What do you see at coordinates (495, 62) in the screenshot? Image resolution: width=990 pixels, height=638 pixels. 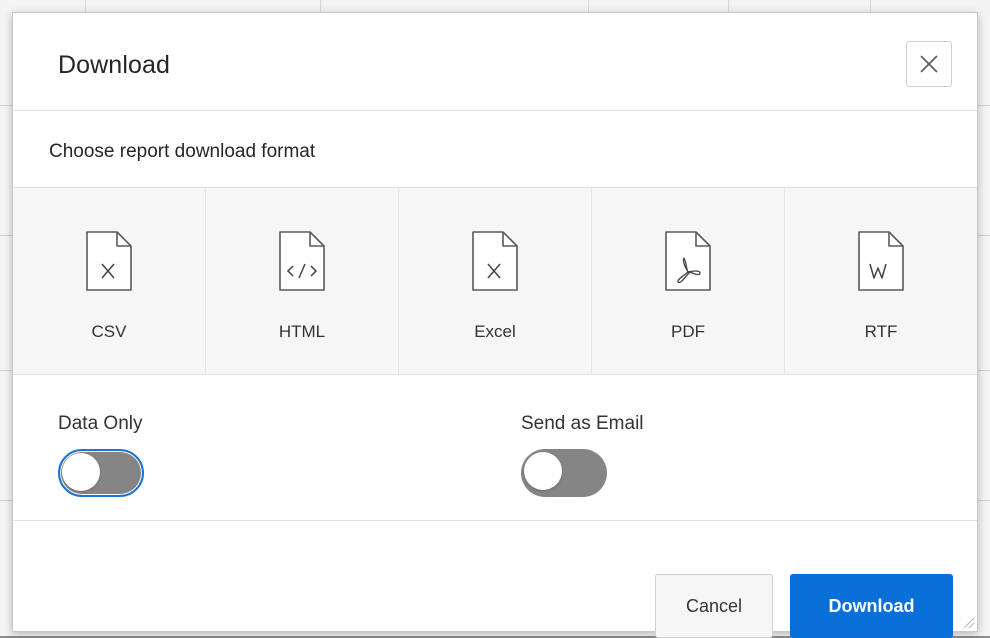 I see `dialog-header: Download` at bounding box center [495, 62].